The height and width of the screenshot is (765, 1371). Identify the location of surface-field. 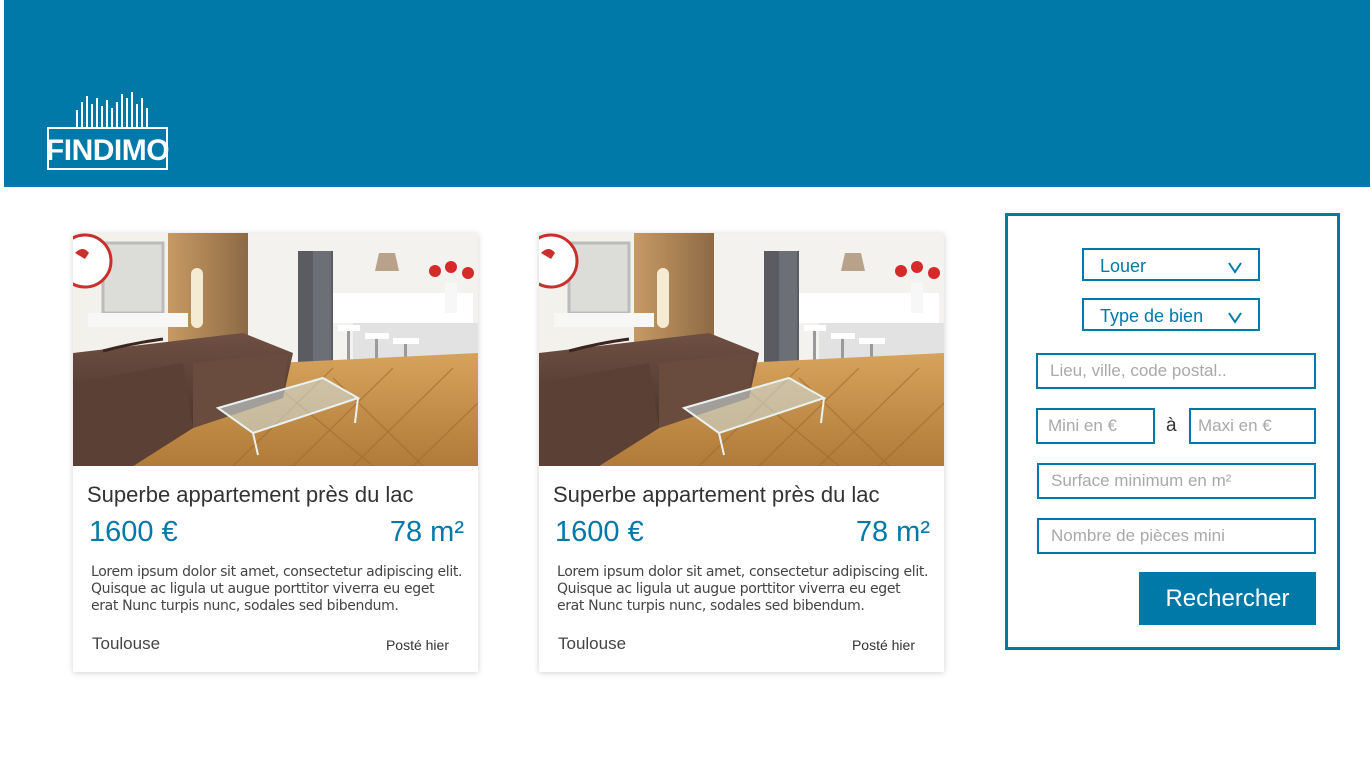
(1176, 481).